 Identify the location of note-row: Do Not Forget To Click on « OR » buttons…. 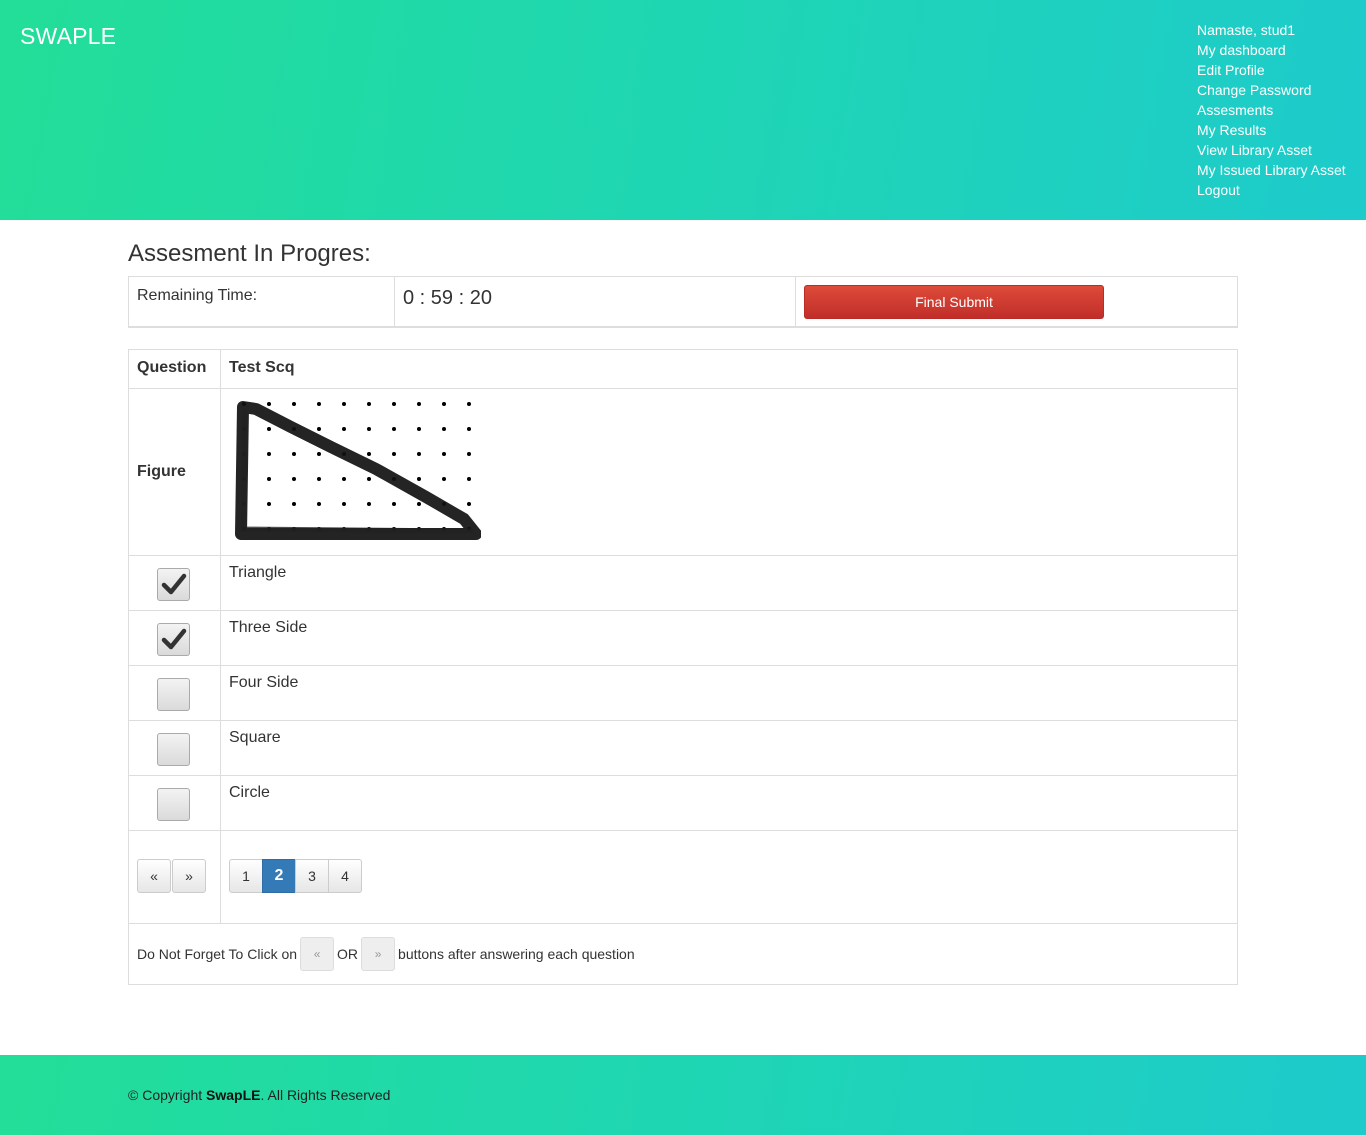
(683, 954).